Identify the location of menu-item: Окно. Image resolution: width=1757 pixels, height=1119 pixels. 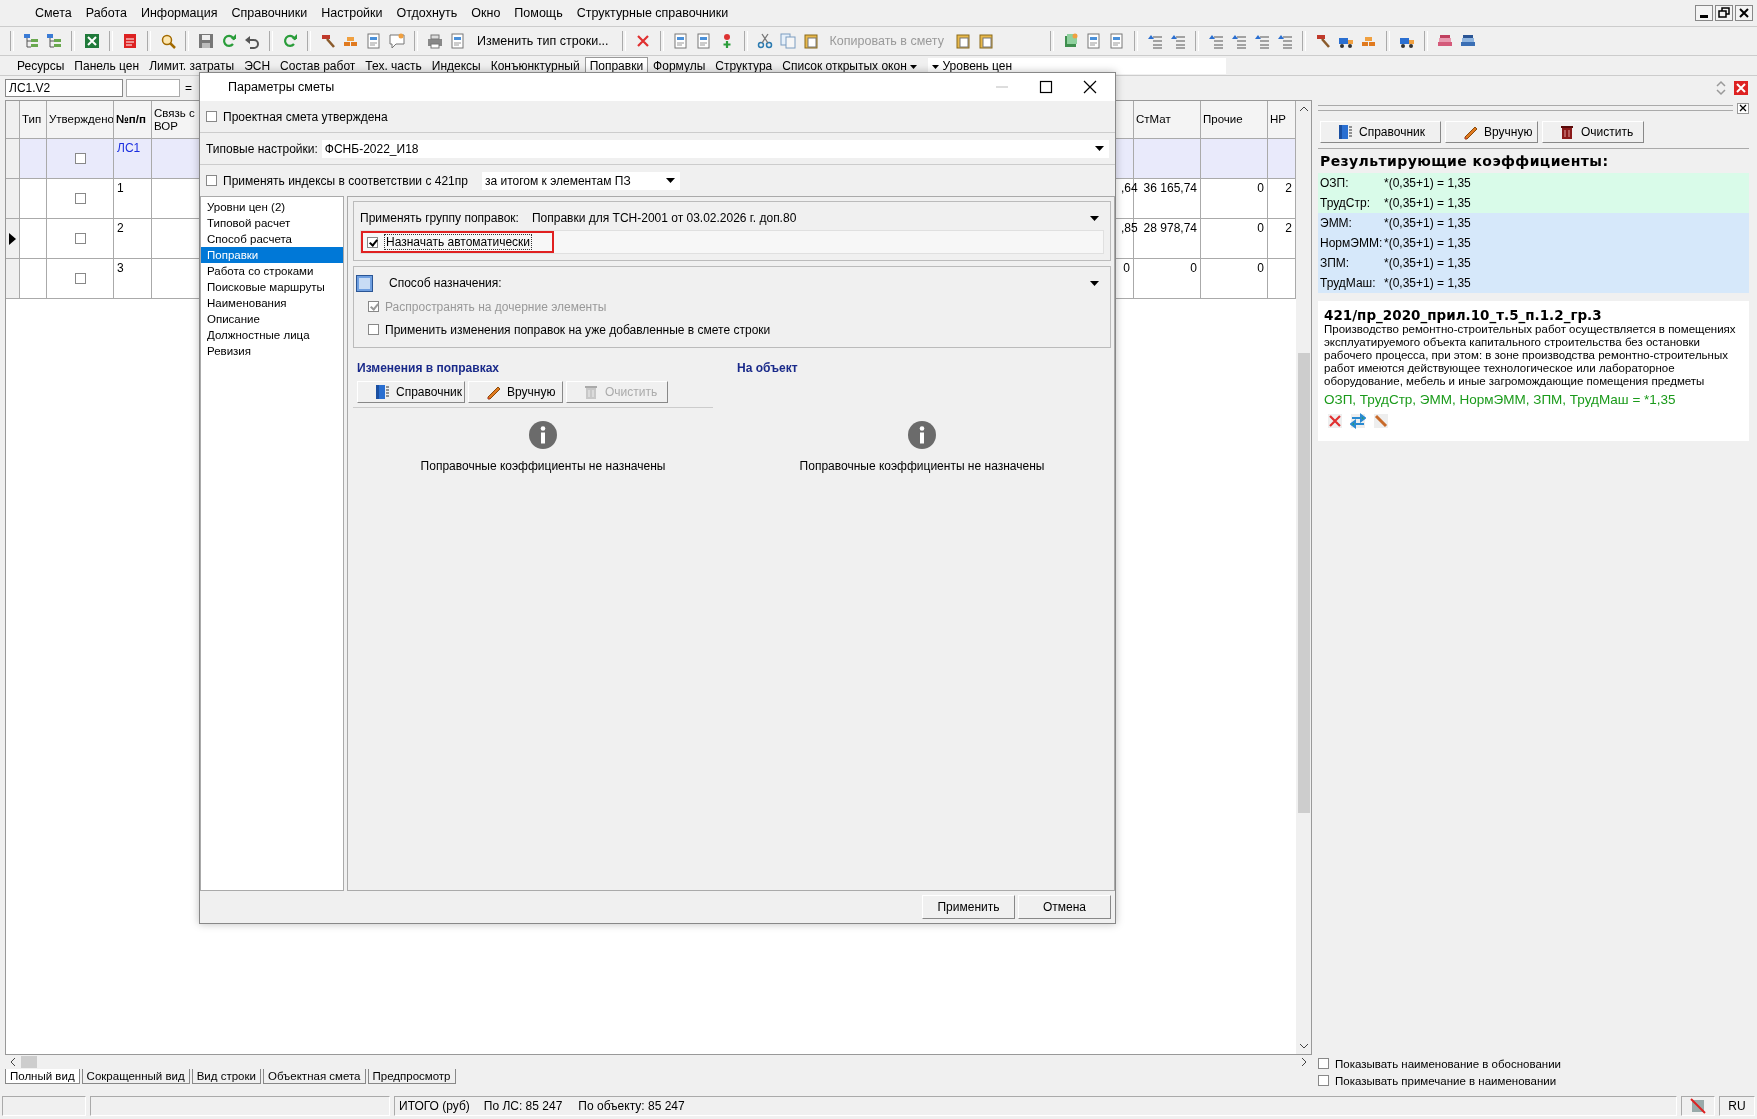
(486, 13).